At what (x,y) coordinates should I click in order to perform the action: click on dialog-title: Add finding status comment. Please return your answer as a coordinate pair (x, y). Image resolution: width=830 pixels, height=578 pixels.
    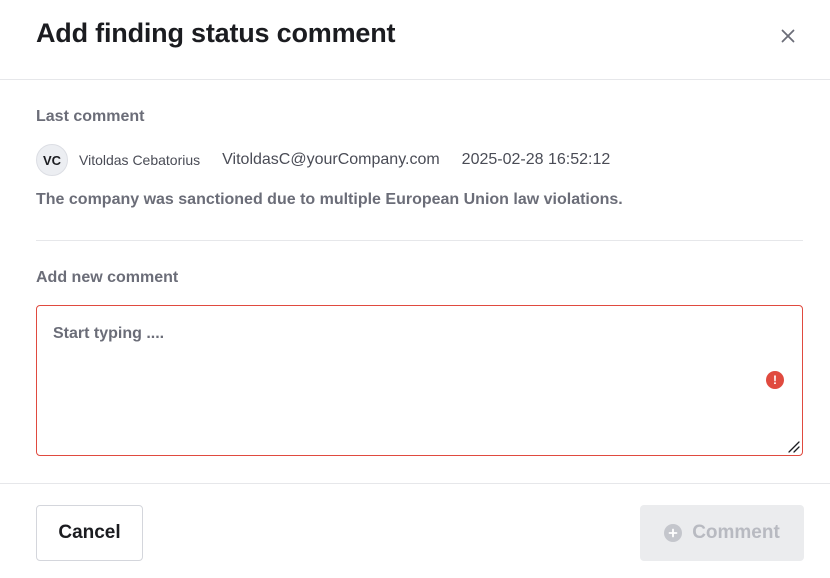
    Looking at the image, I should click on (216, 33).